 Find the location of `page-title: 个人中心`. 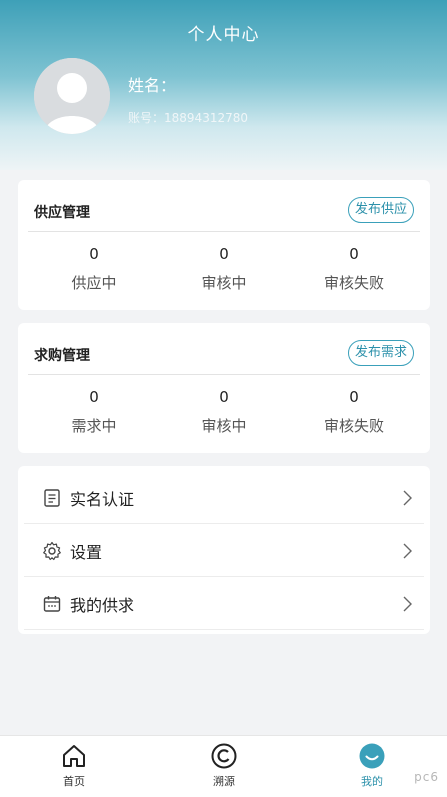

page-title: 个人中心 is located at coordinates (223, 35).